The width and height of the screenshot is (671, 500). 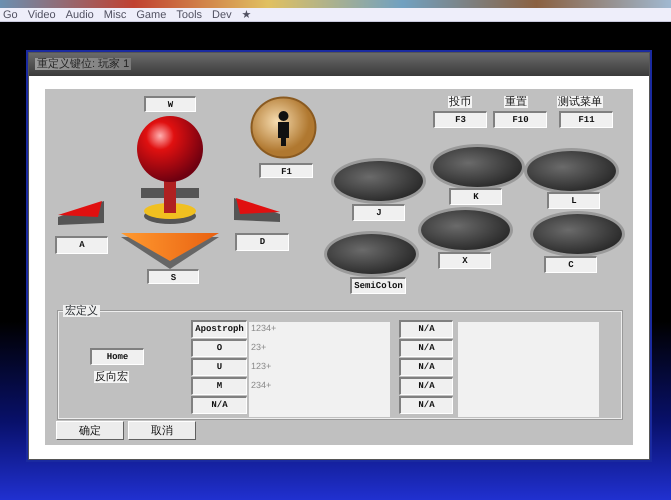 What do you see at coordinates (153, 14) in the screenshot?
I see `menu-item: Game` at bounding box center [153, 14].